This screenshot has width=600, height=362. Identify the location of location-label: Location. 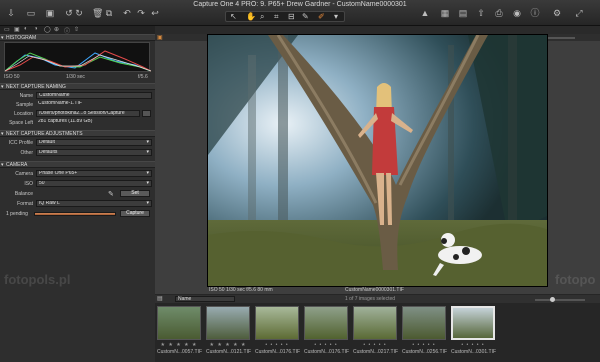
(23, 114).